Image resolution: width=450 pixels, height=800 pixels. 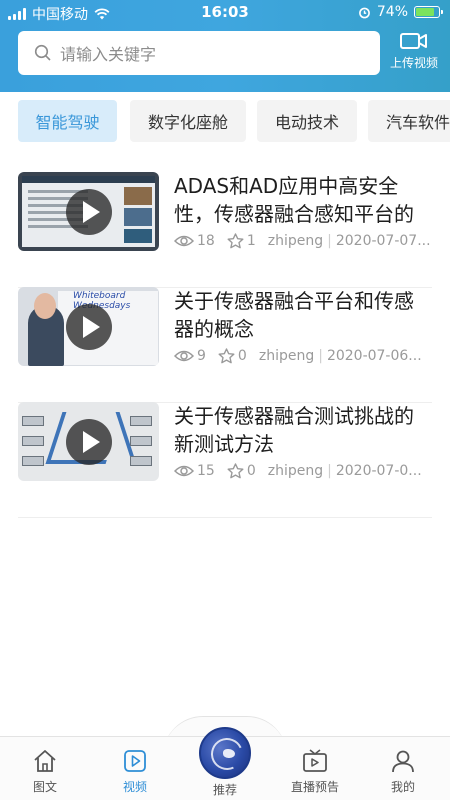 I want to click on nav-label: 视频, so click(x=134, y=787).